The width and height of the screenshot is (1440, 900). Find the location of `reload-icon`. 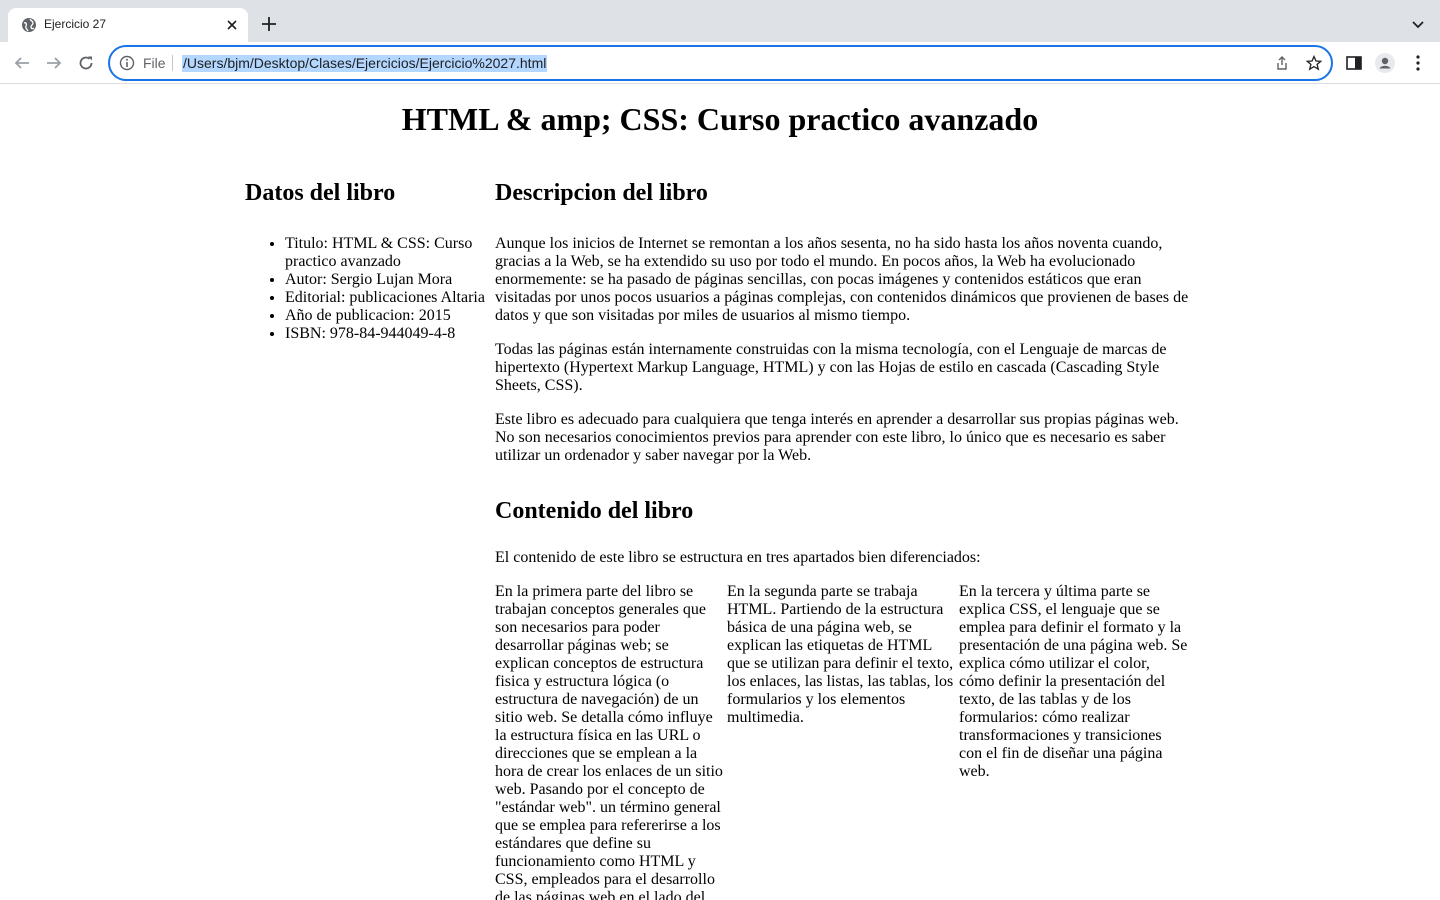

reload-icon is located at coordinates (86, 63).